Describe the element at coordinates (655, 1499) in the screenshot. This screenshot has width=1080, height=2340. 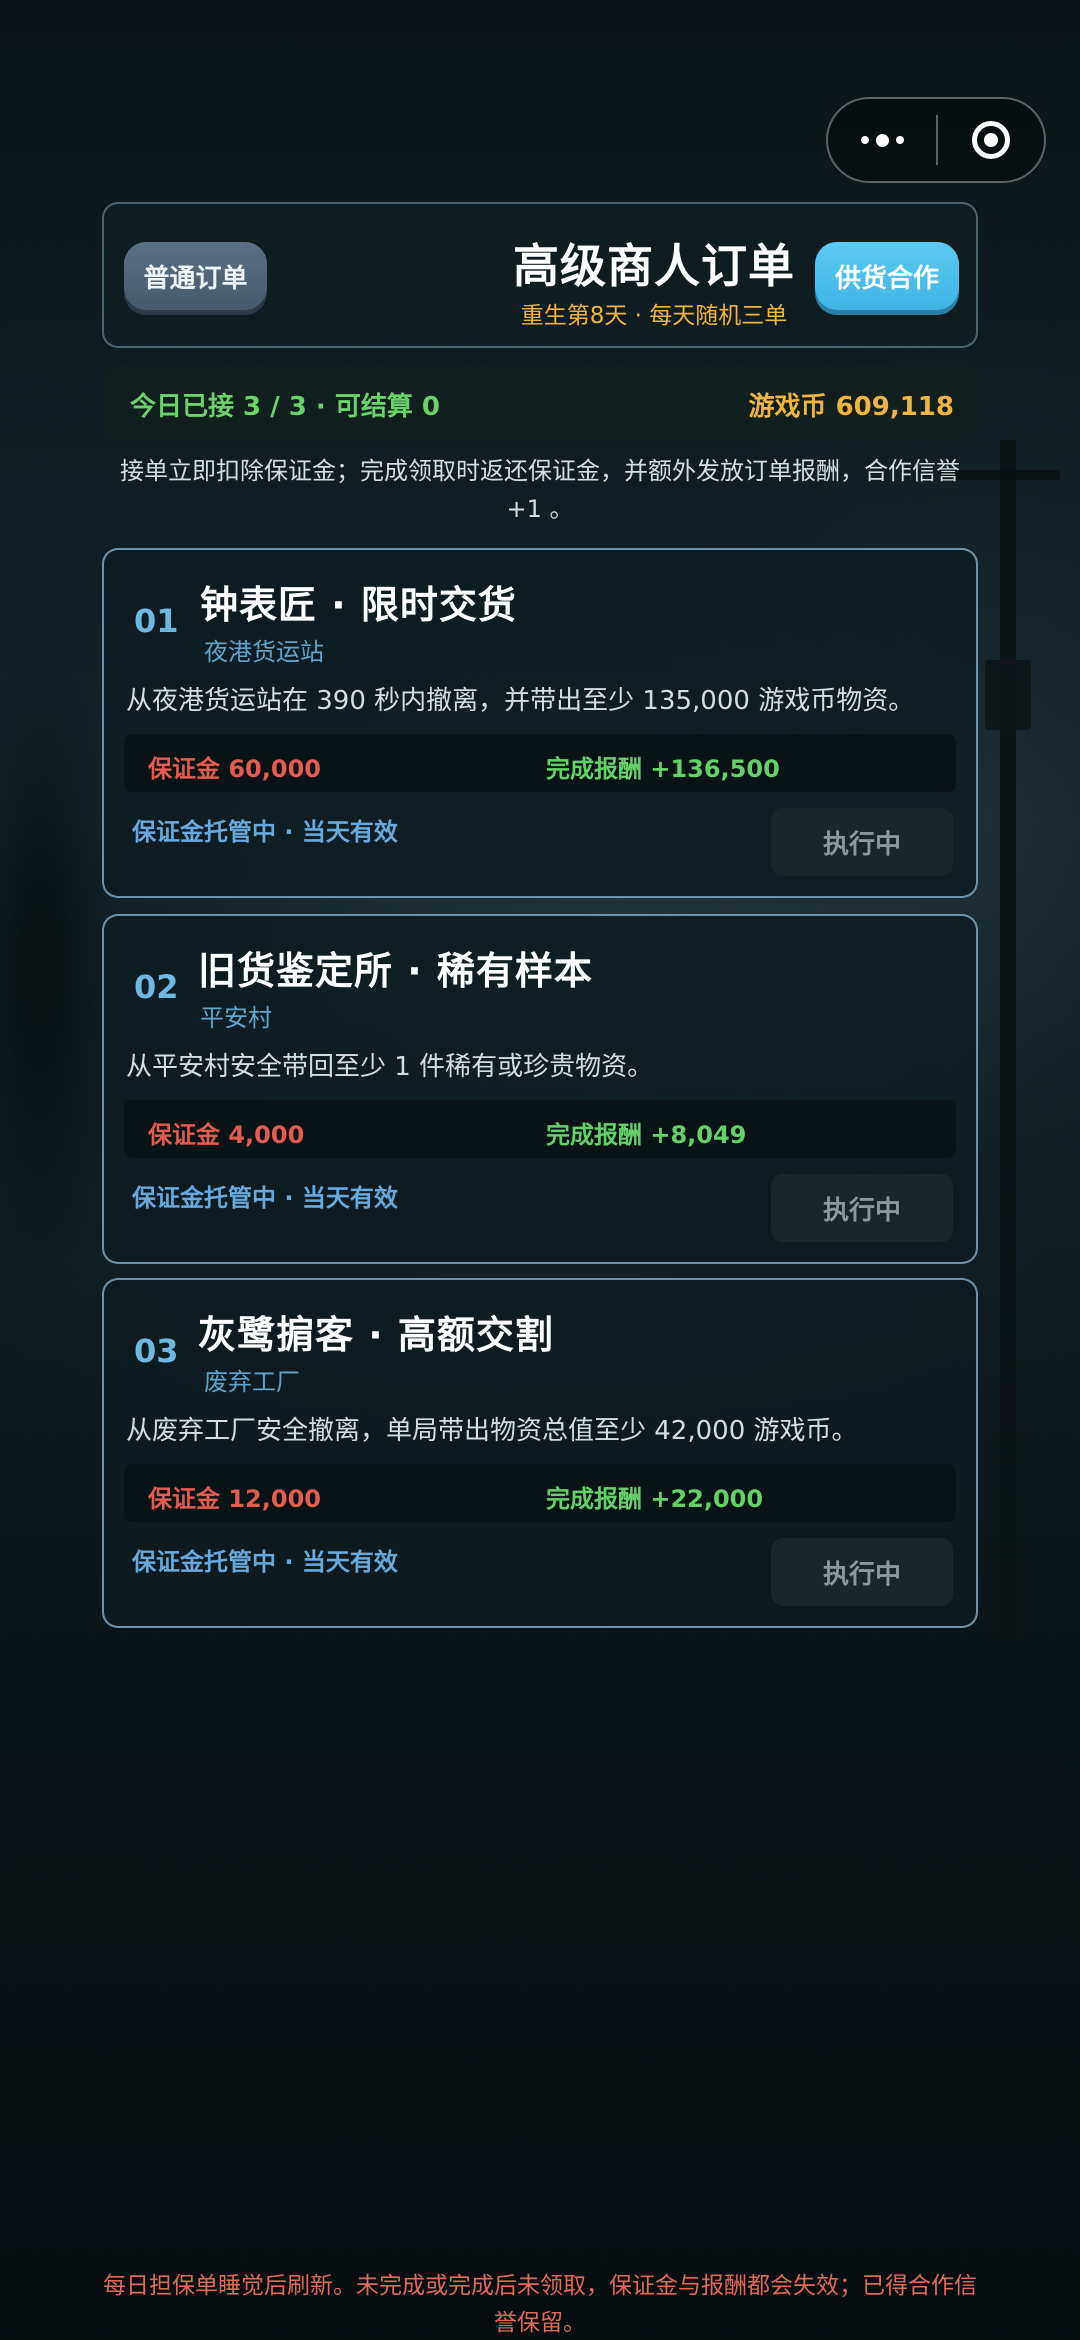
I see `order-reward: 完成报酬 +22,000` at that location.